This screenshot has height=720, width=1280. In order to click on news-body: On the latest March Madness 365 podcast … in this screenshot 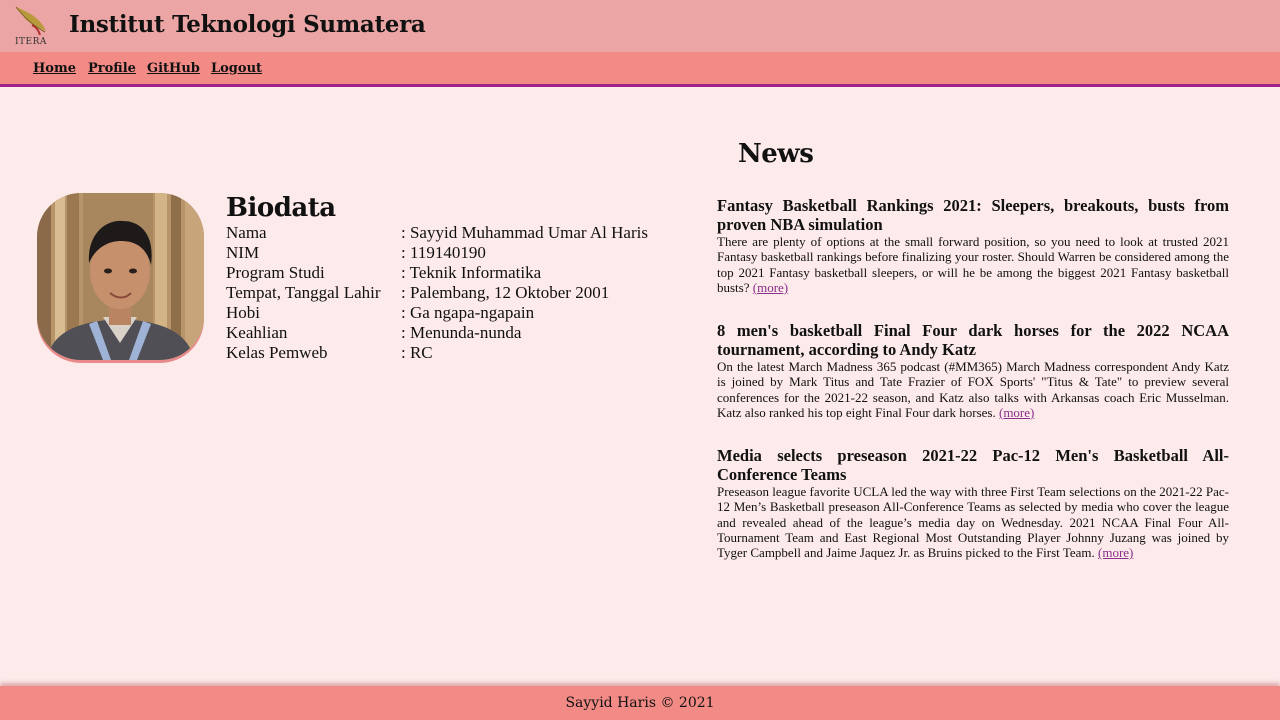, I will do `click(973, 389)`.